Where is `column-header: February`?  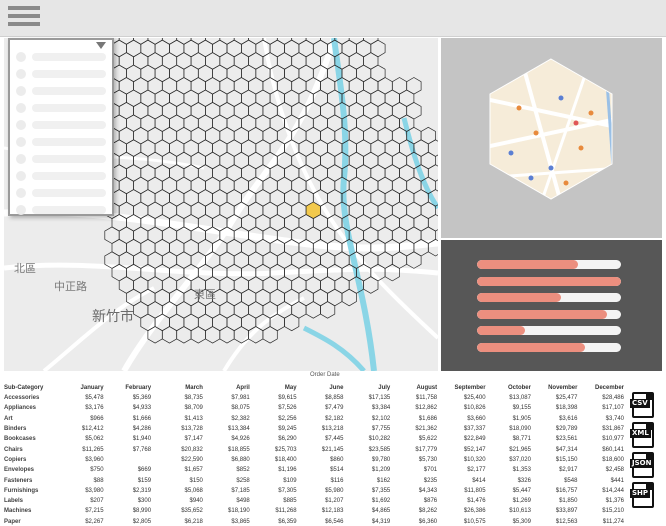
column-header: February is located at coordinates (127, 387).